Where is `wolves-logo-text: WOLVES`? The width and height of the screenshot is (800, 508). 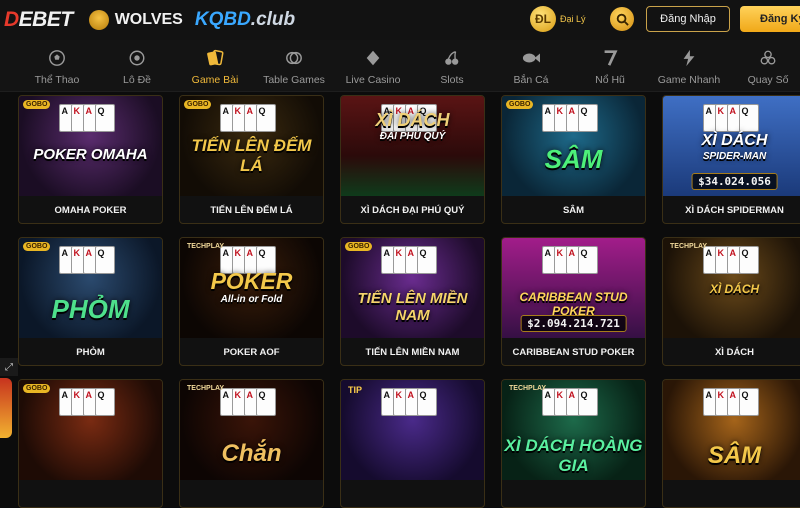 wolves-logo-text: WOLVES is located at coordinates (148, 19).